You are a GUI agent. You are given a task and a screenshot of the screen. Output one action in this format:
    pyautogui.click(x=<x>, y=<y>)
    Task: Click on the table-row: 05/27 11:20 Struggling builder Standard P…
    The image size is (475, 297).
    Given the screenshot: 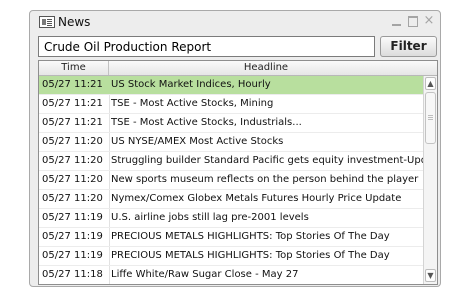 What is the action you would take?
    pyautogui.click(x=231, y=161)
    